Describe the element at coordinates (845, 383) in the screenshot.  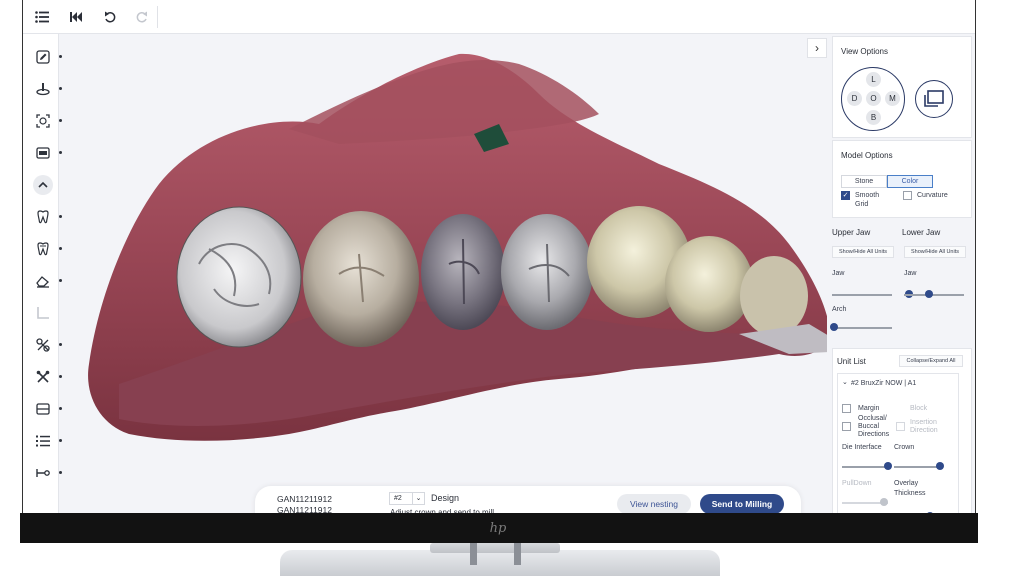
I see `unit-expand-chevron-icon: ⌄` at that location.